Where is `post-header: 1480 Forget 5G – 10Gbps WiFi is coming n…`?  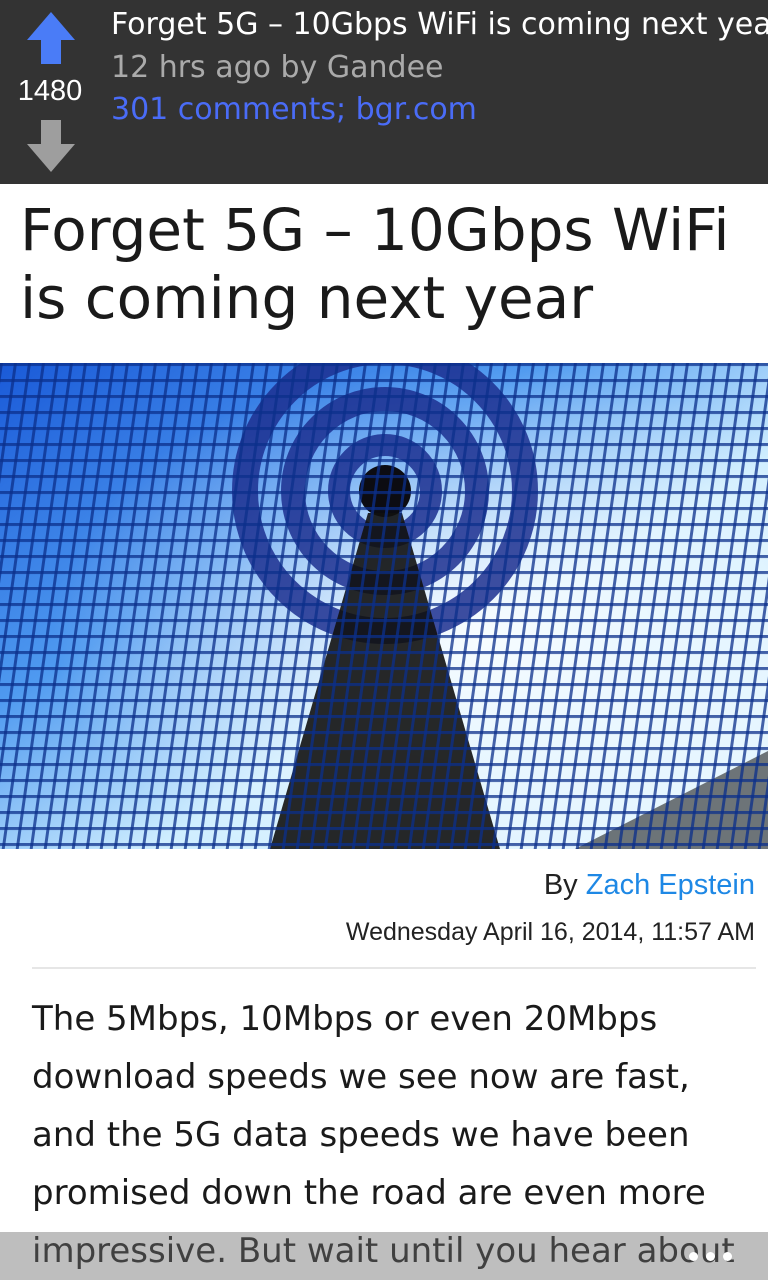 post-header: 1480 Forget 5G – 10Gbps WiFi is coming n… is located at coordinates (384, 92).